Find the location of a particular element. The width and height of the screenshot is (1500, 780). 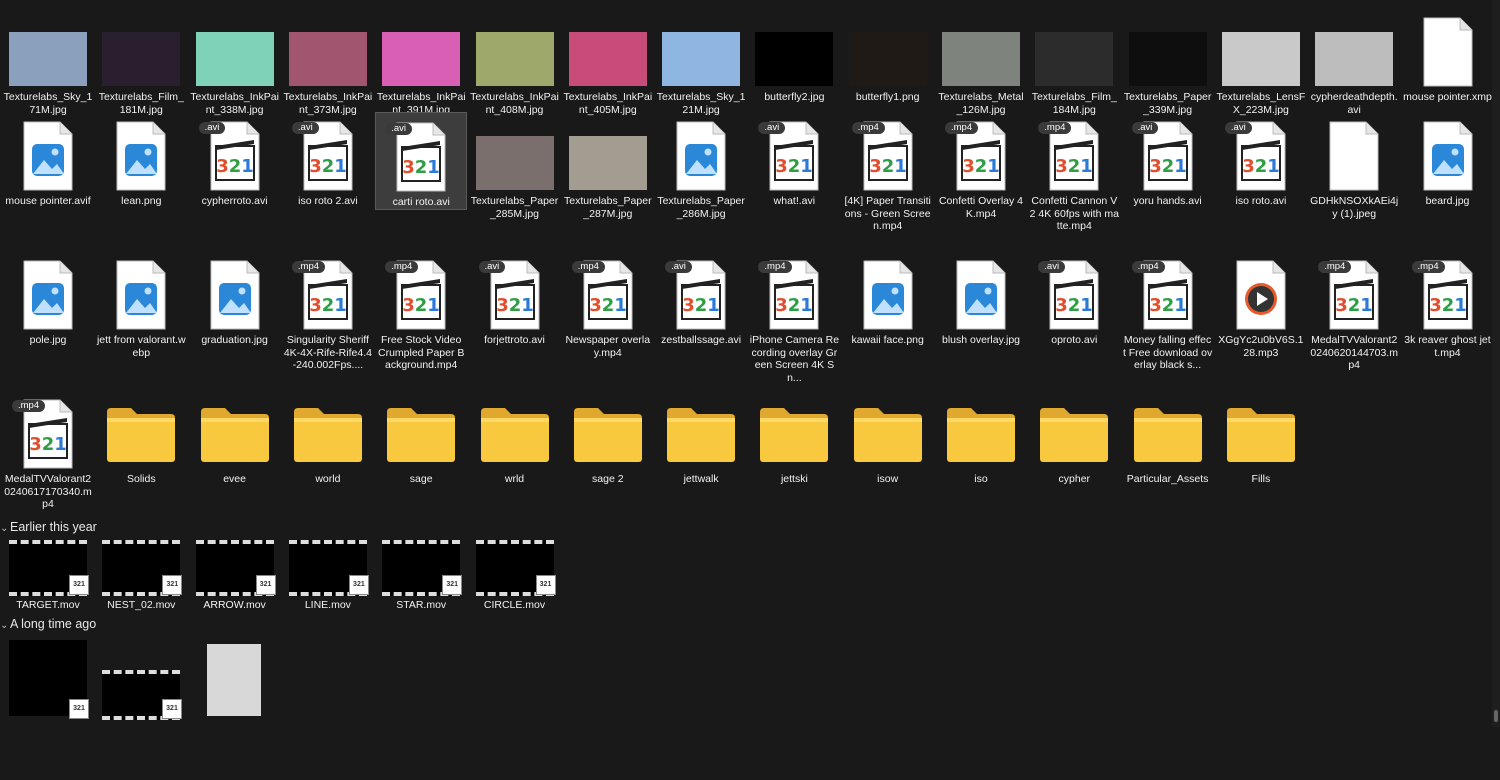

file-item: blush overlay.jpg is located at coordinates (981, 299).